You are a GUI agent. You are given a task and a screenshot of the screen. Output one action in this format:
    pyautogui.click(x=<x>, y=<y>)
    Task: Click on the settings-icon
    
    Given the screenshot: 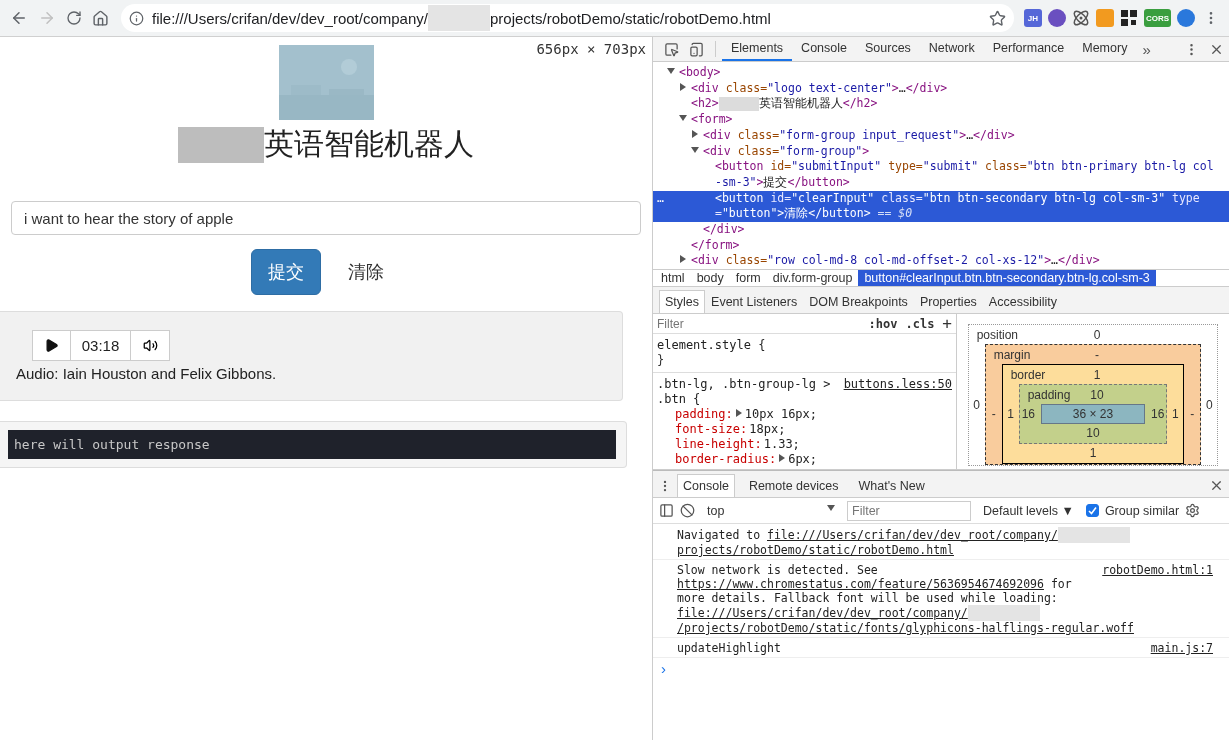 What is the action you would take?
    pyautogui.click(x=1193, y=510)
    